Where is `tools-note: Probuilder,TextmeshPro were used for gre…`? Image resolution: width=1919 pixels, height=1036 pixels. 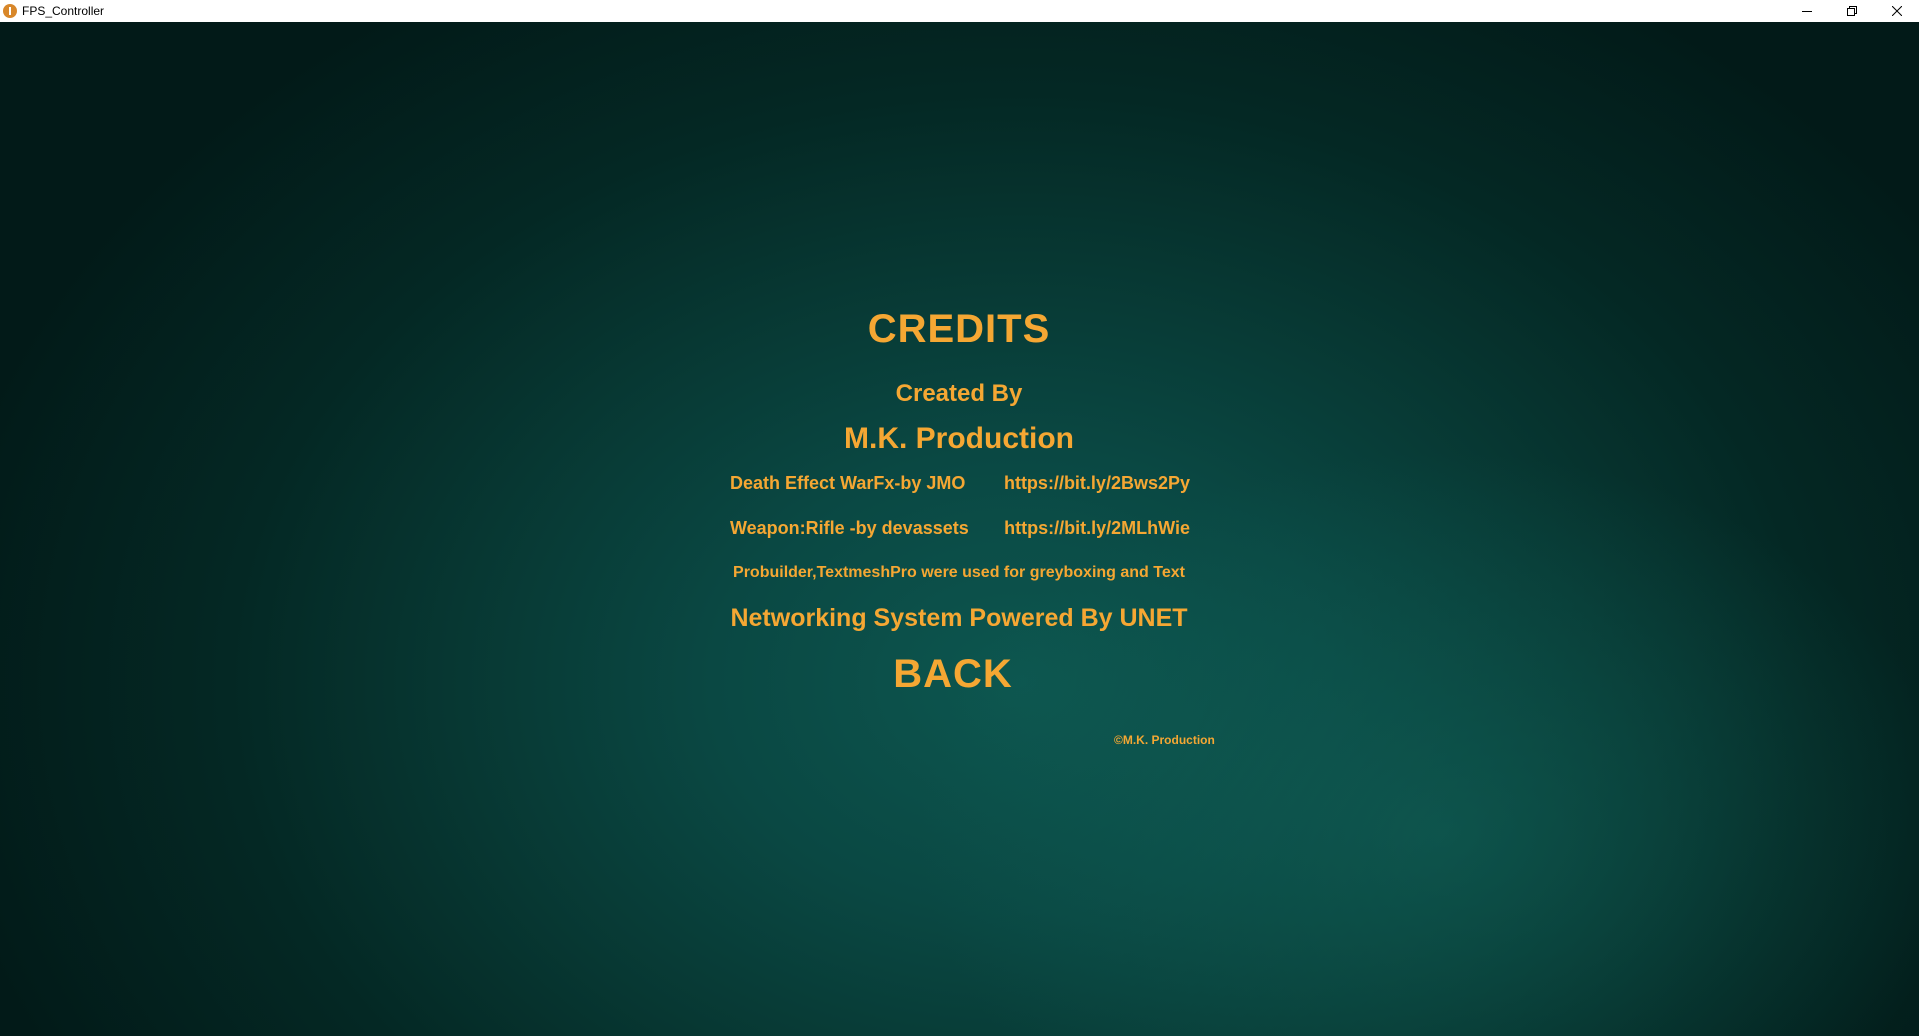 tools-note: Probuilder,TextmeshPro were used for gre… is located at coordinates (959, 572).